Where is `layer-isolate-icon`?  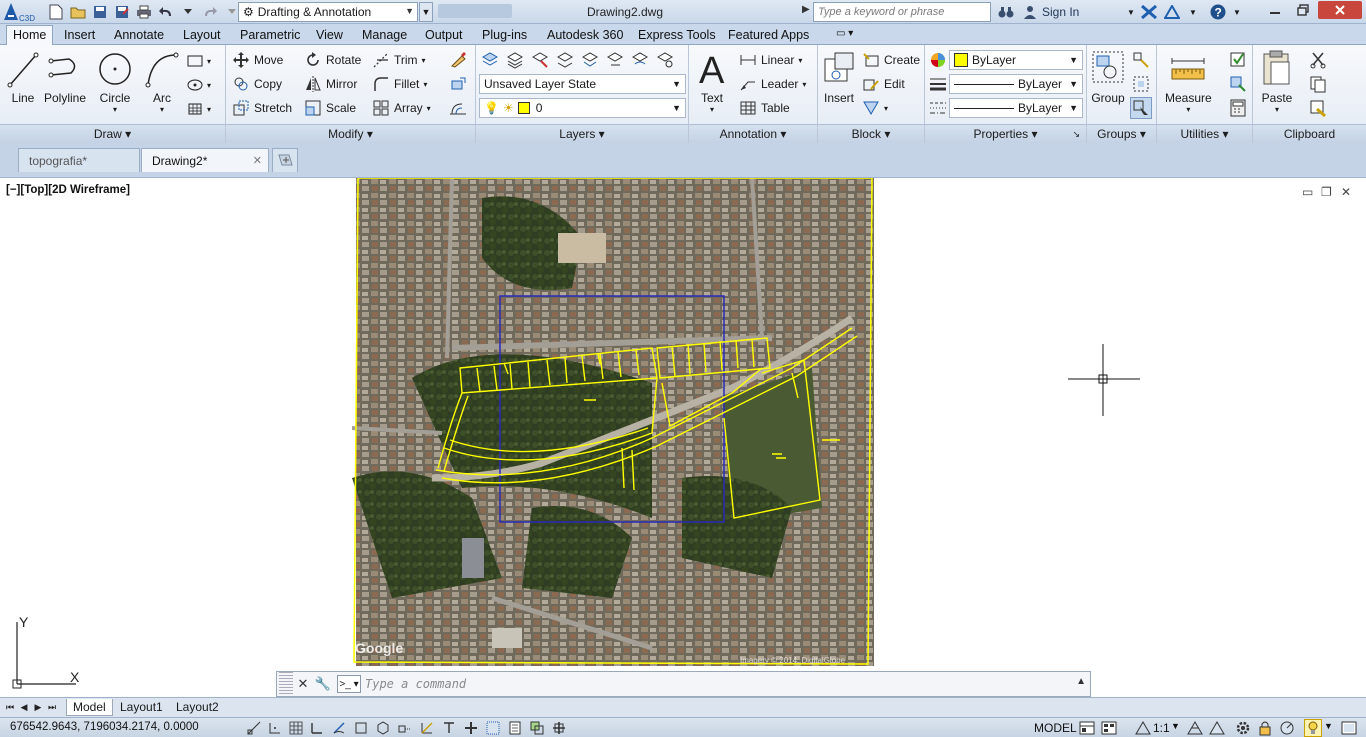 layer-isolate-icon is located at coordinates (540, 60).